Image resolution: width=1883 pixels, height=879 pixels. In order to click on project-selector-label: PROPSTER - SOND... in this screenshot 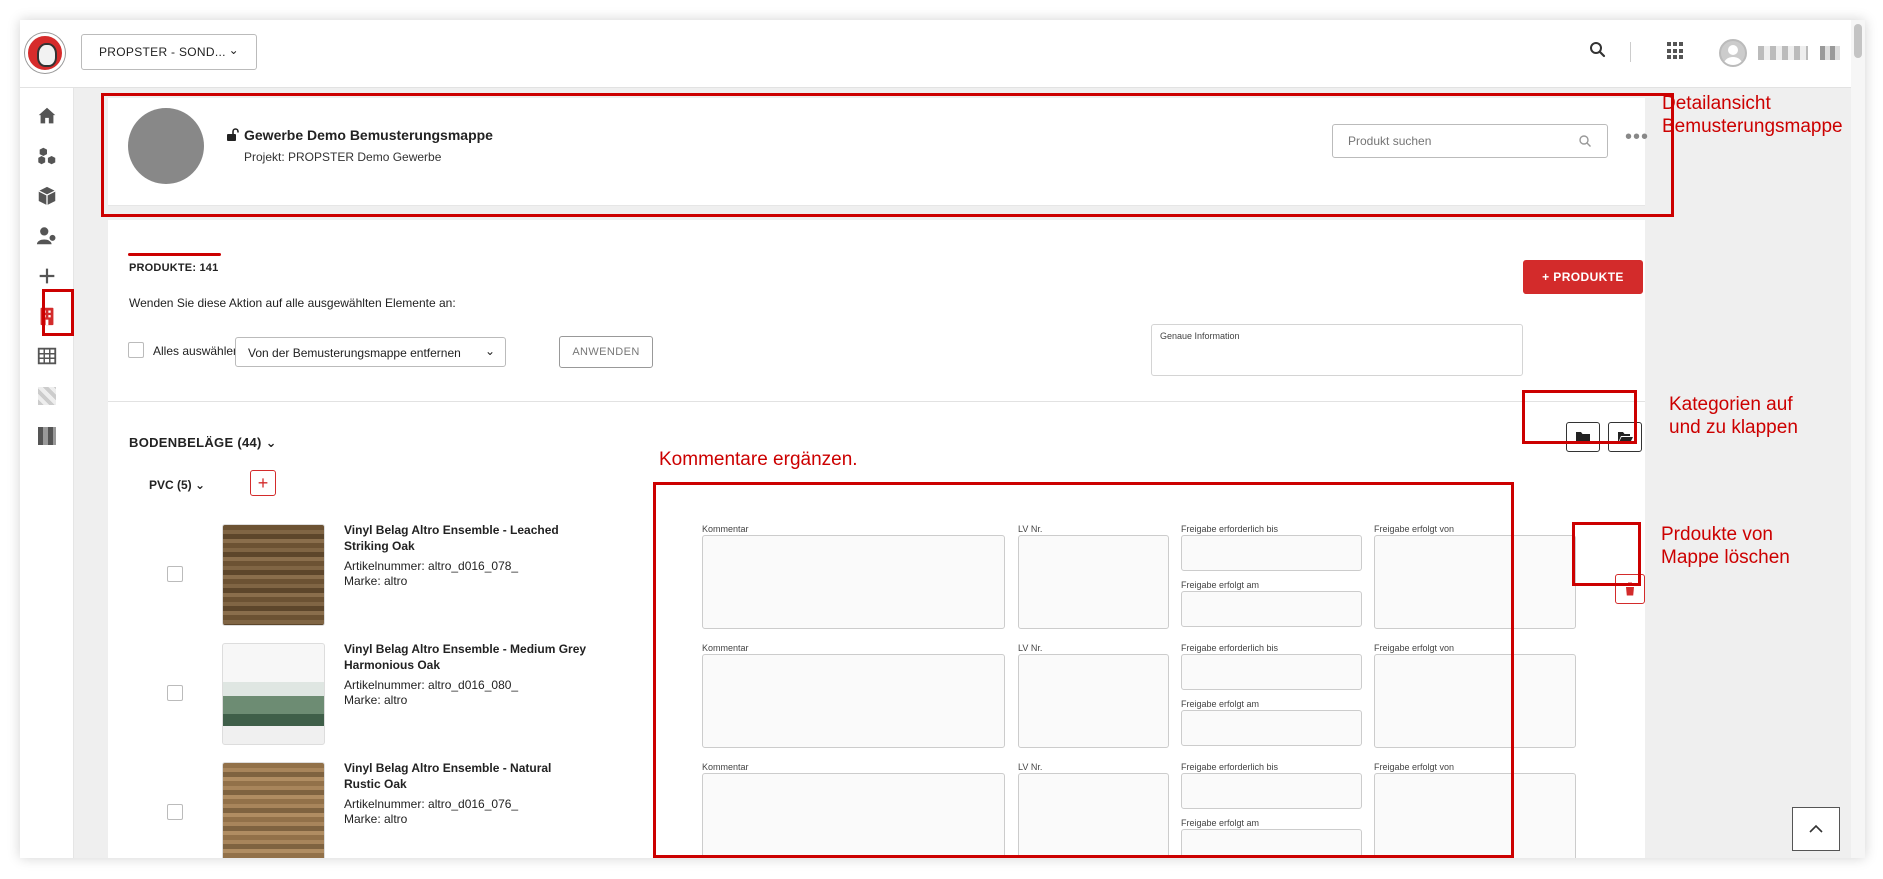, I will do `click(162, 52)`.